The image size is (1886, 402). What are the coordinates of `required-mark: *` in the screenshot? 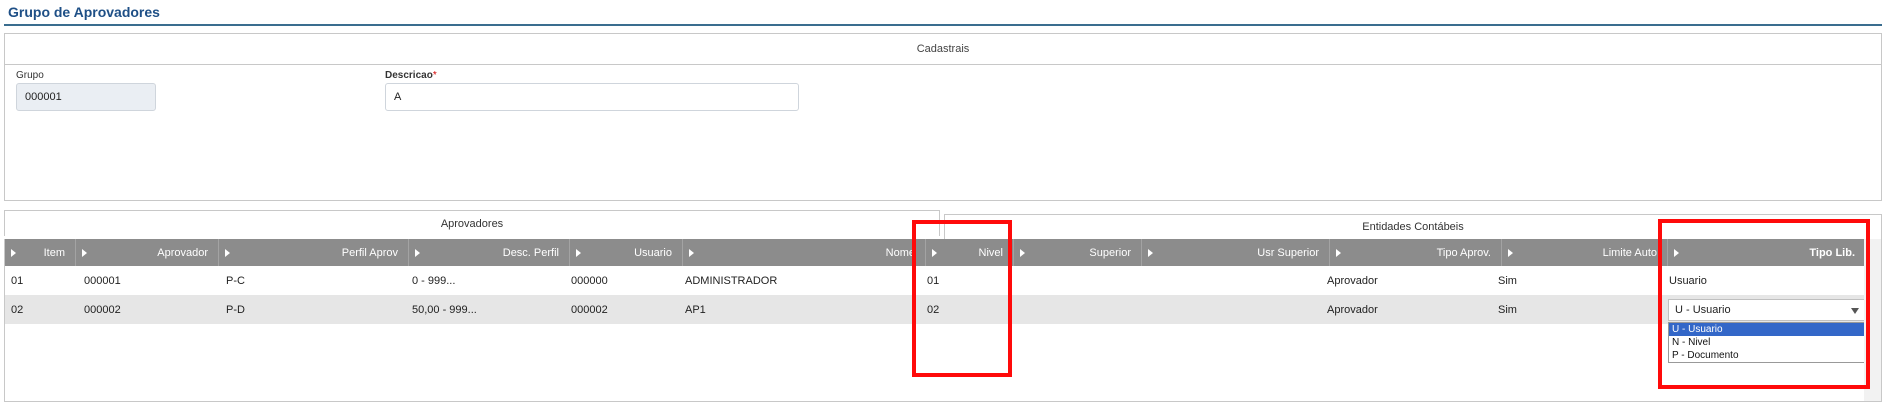 It's located at (434, 75).